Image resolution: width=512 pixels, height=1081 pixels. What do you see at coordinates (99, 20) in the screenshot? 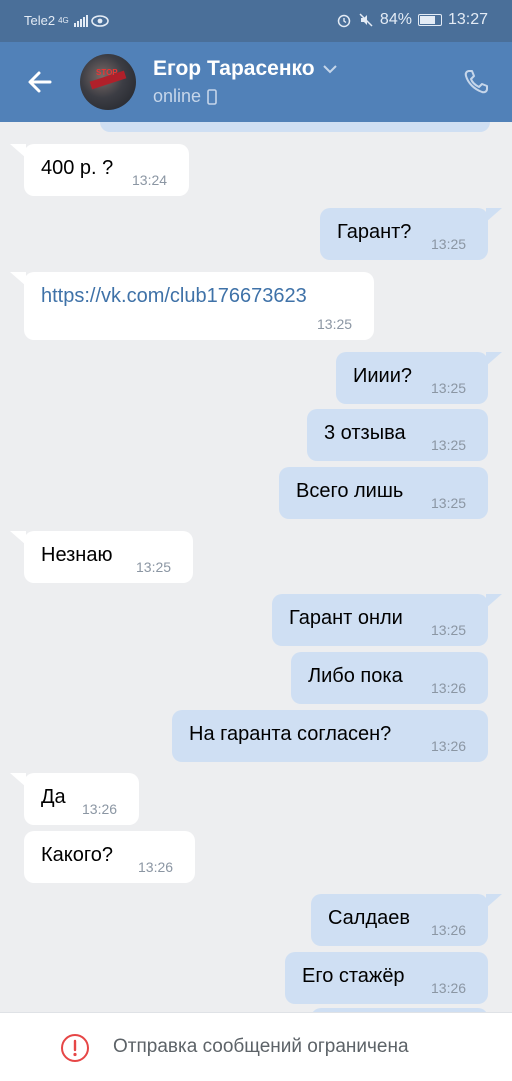
I see `eye-icon` at bounding box center [99, 20].